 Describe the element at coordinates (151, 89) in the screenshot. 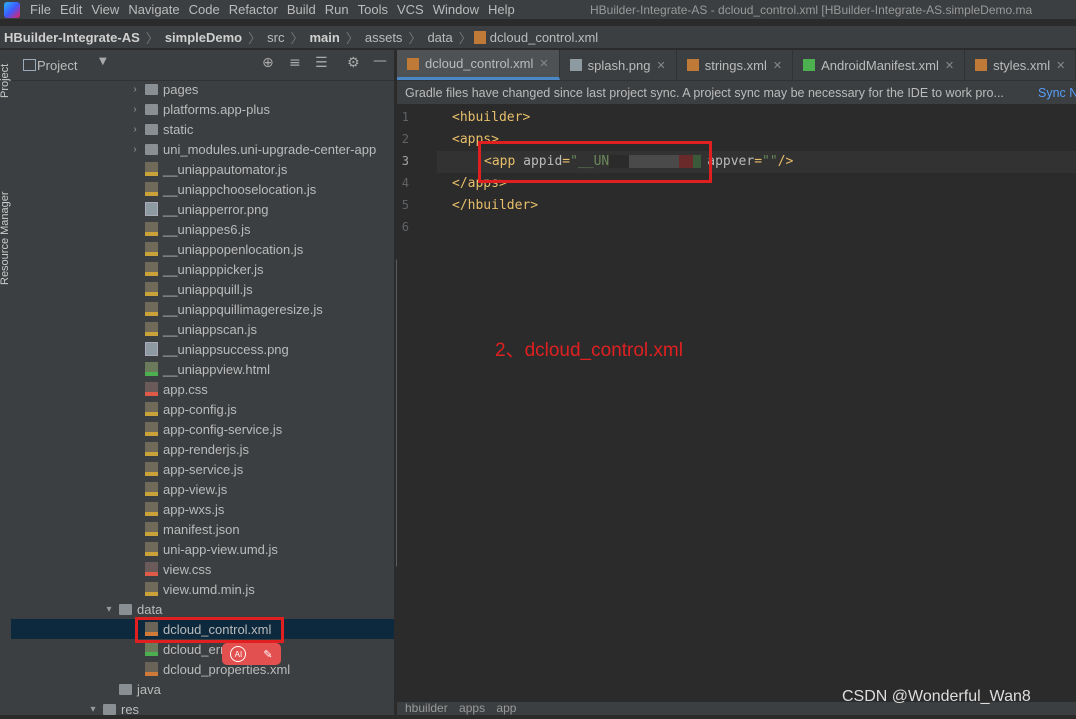

I see `folder-file-icon` at that location.